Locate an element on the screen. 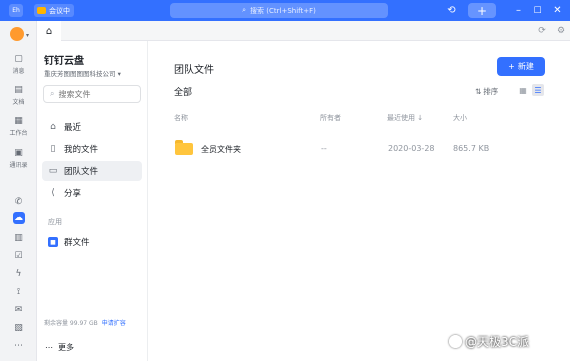  note-icon: ▧ is located at coordinates (18, 328).